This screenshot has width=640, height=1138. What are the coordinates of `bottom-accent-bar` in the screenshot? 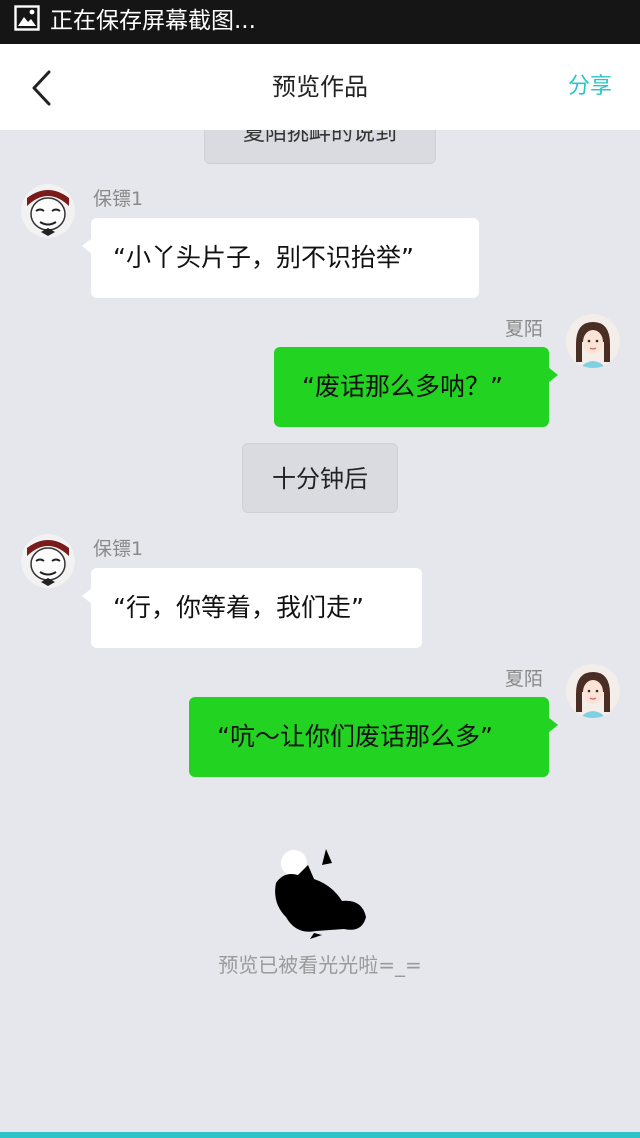 It's located at (320, 1135).